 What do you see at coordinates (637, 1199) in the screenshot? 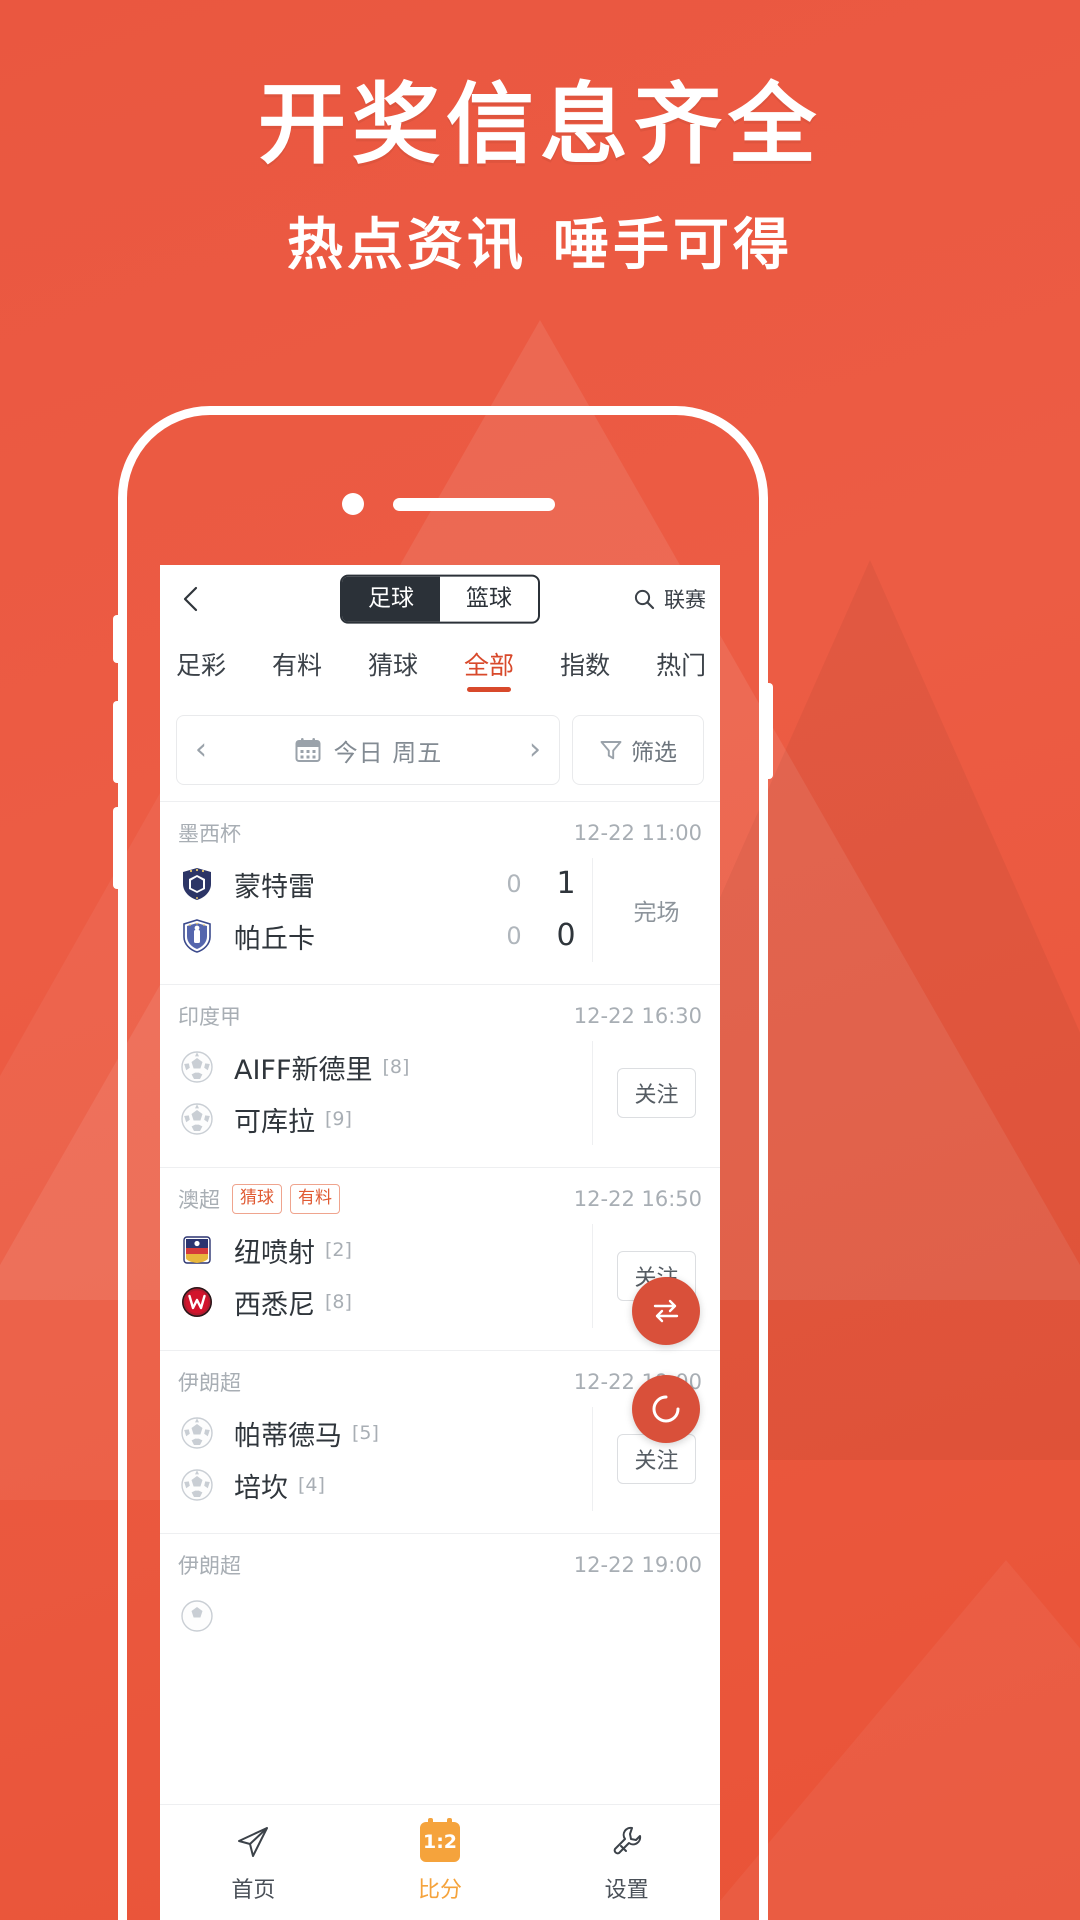
I see `match-time: 12-22 16:50` at bounding box center [637, 1199].